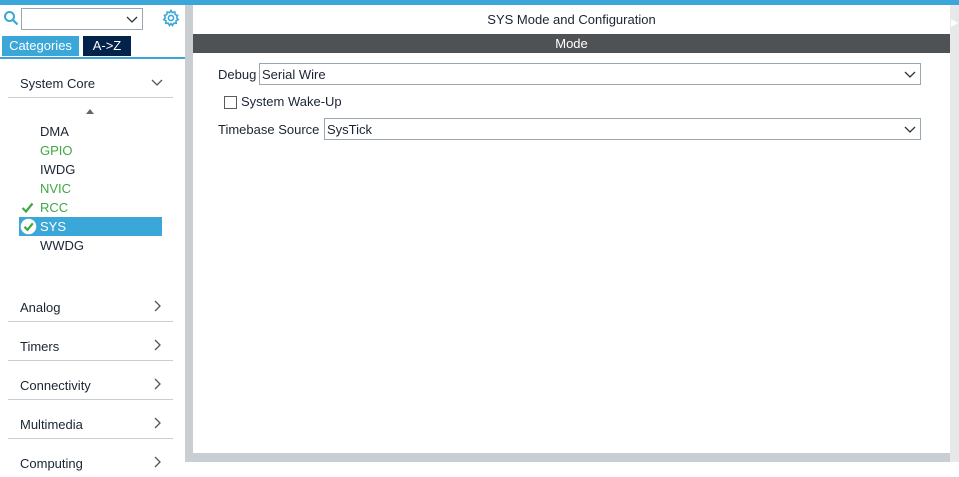  What do you see at coordinates (54, 207) in the screenshot?
I see `item-label: RCC` at bounding box center [54, 207].